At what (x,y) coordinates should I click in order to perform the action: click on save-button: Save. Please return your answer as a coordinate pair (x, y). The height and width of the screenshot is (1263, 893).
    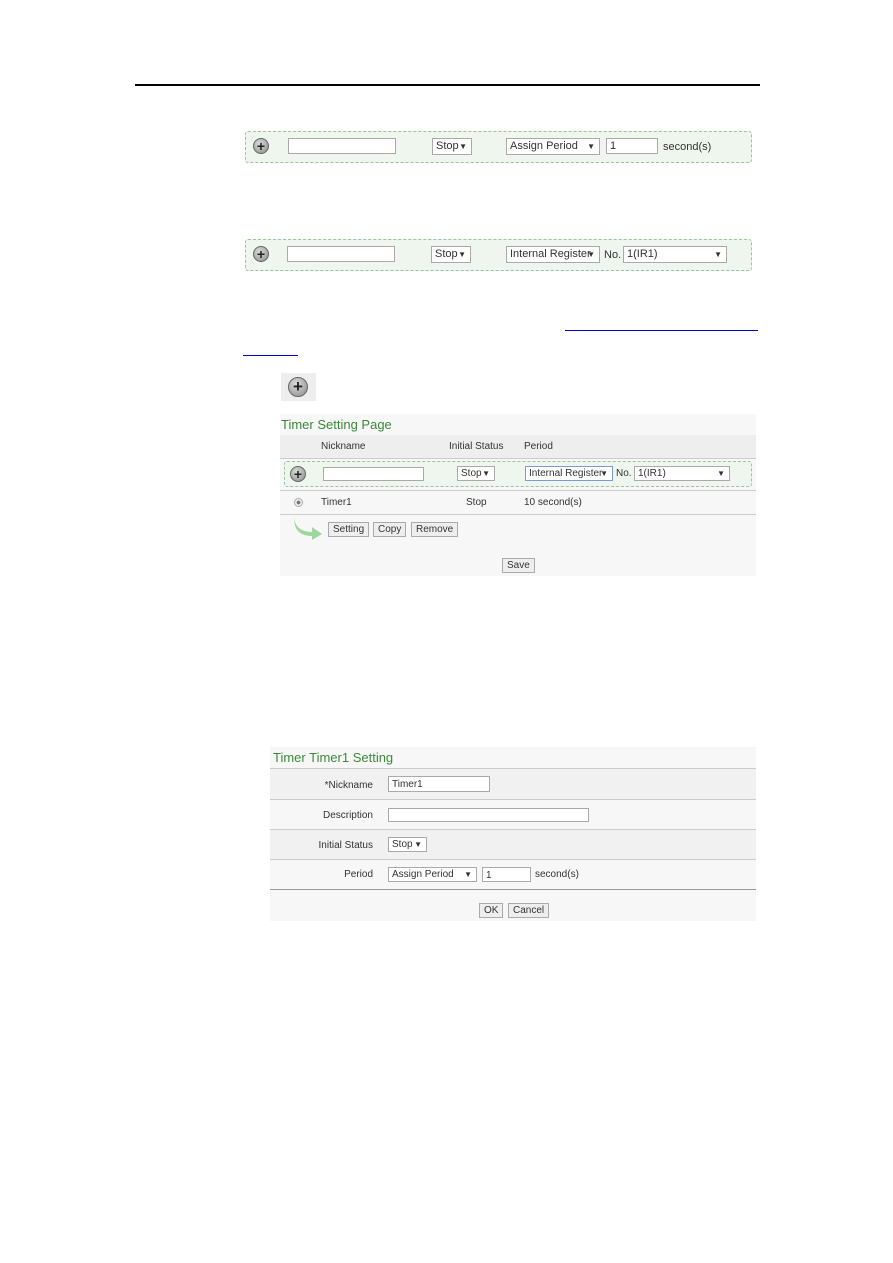
    Looking at the image, I should click on (518, 565).